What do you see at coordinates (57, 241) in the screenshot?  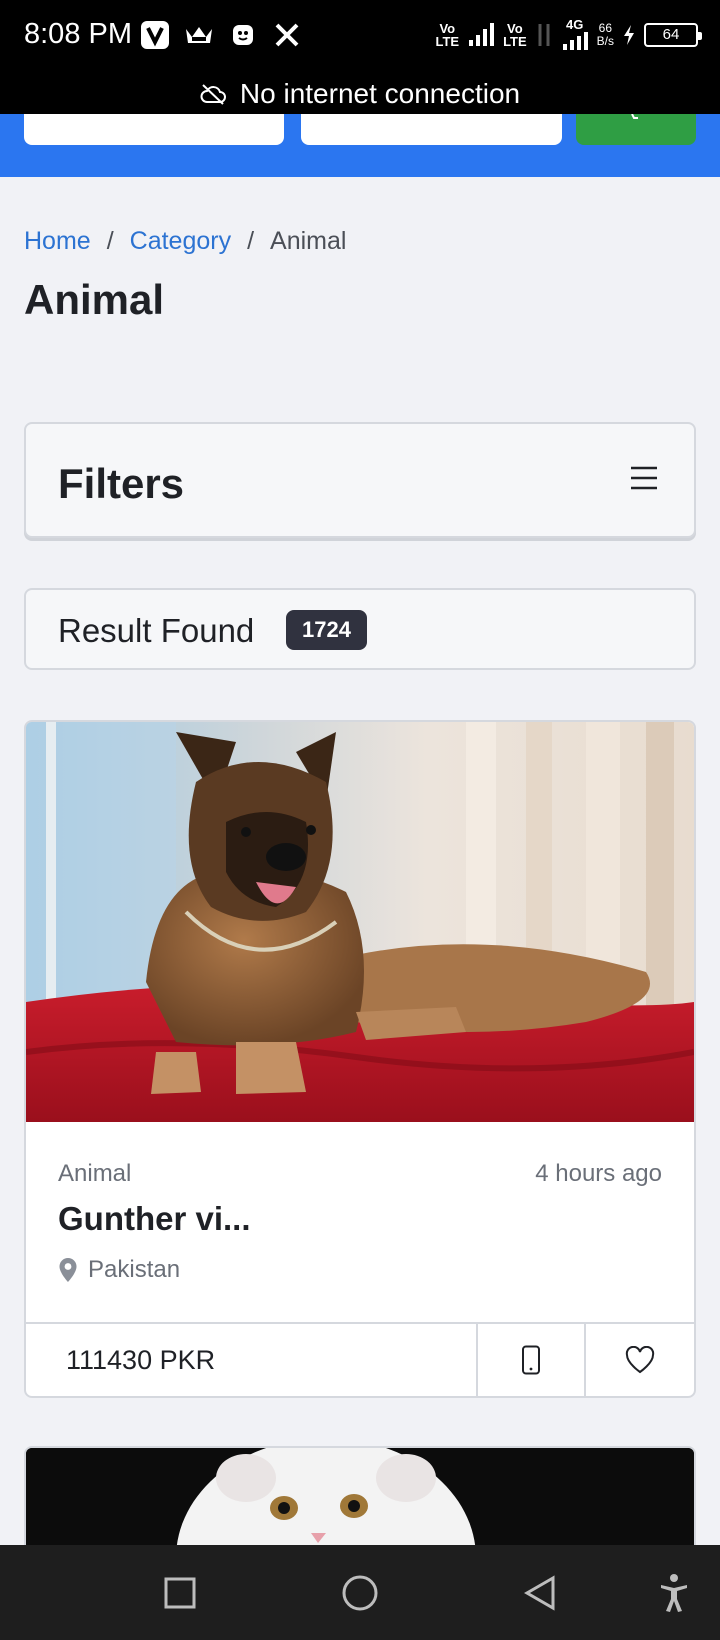 I see `breadcrumb-home: Home` at bounding box center [57, 241].